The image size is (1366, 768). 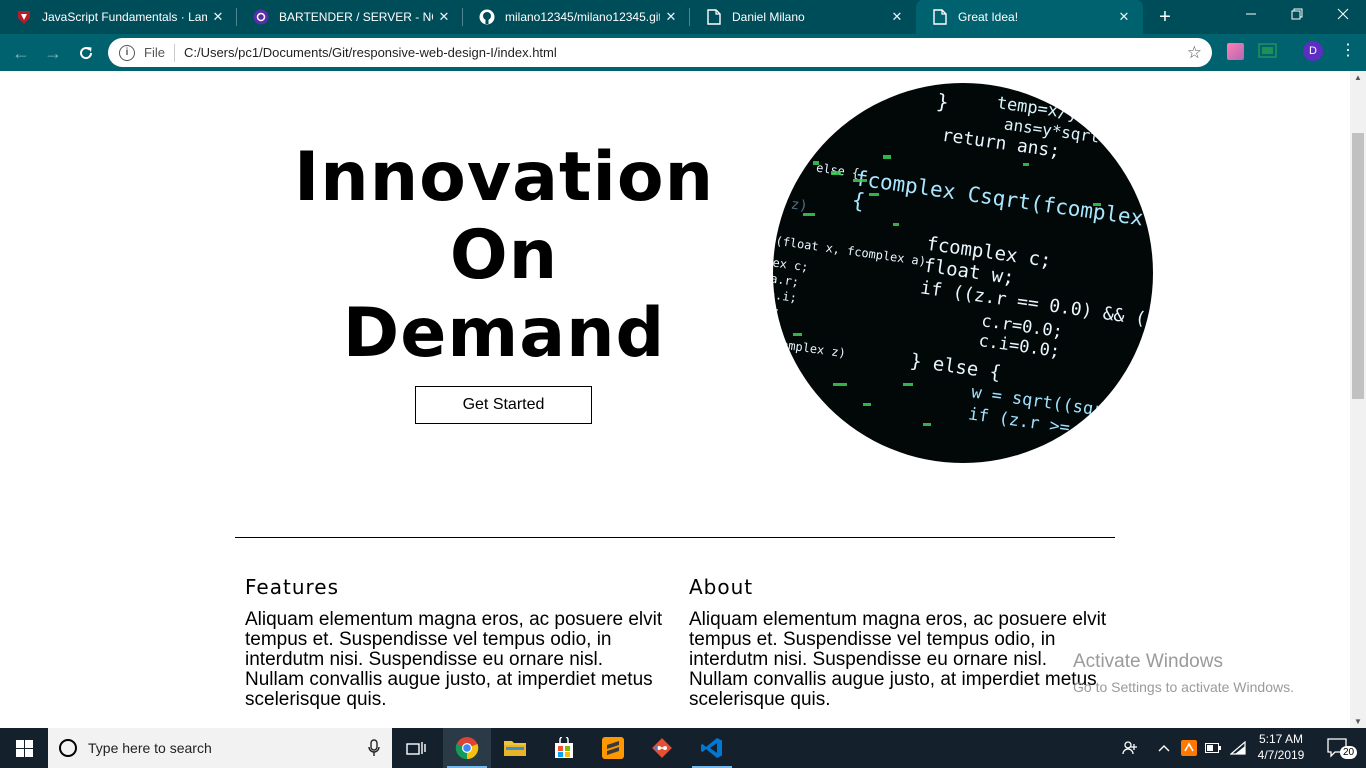 I want to click on sublime-text-icon, so click(x=613, y=748).